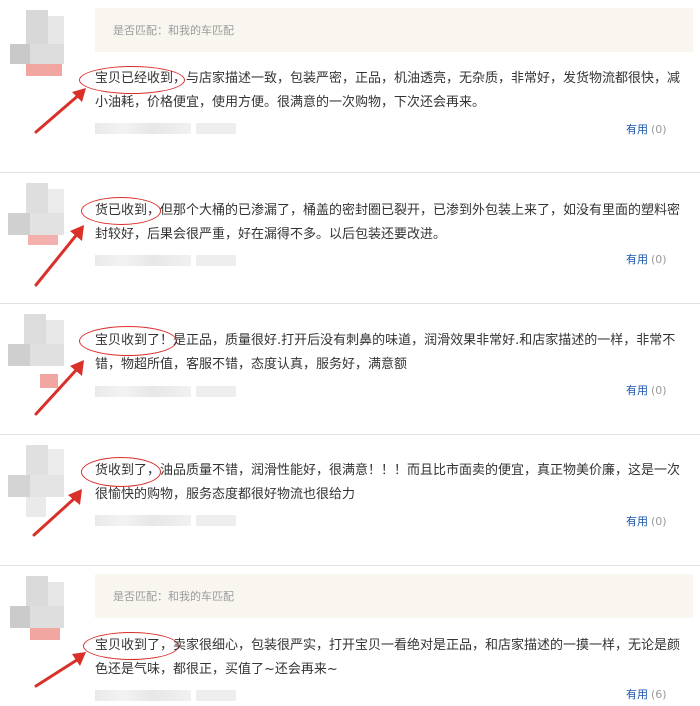  I want to click on useful-control: 有用 (6), so click(646, 694).